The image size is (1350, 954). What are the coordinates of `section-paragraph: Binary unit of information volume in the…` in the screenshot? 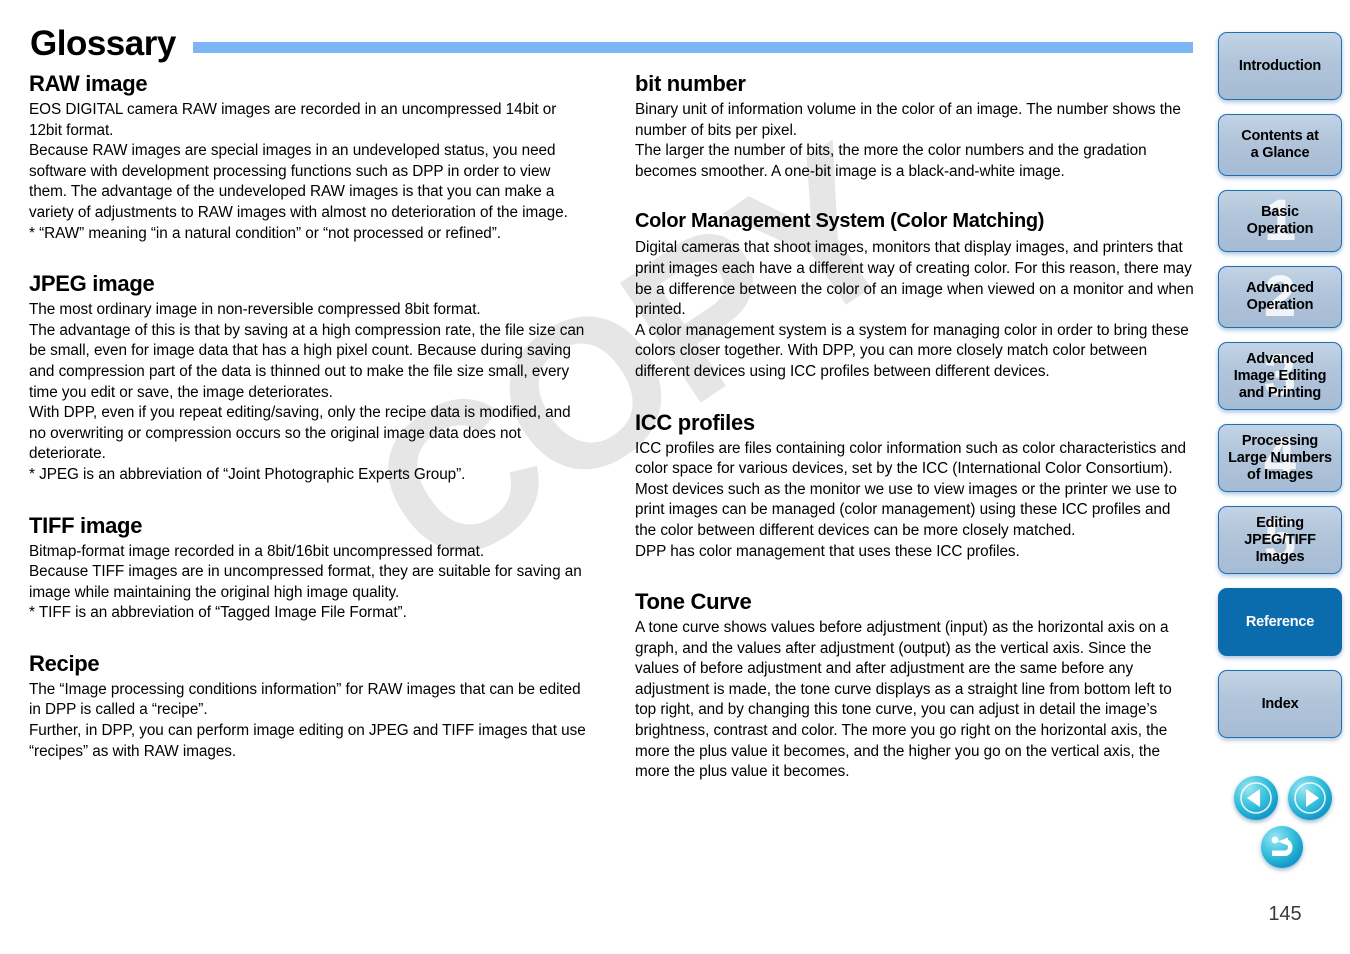 It's located at (908, 120).